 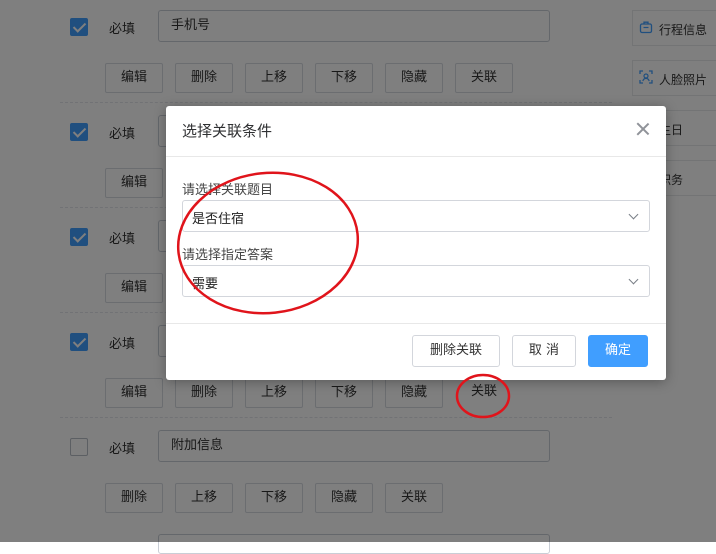 I want to click on confirm-button: 确定, so click(x=618, y=351).